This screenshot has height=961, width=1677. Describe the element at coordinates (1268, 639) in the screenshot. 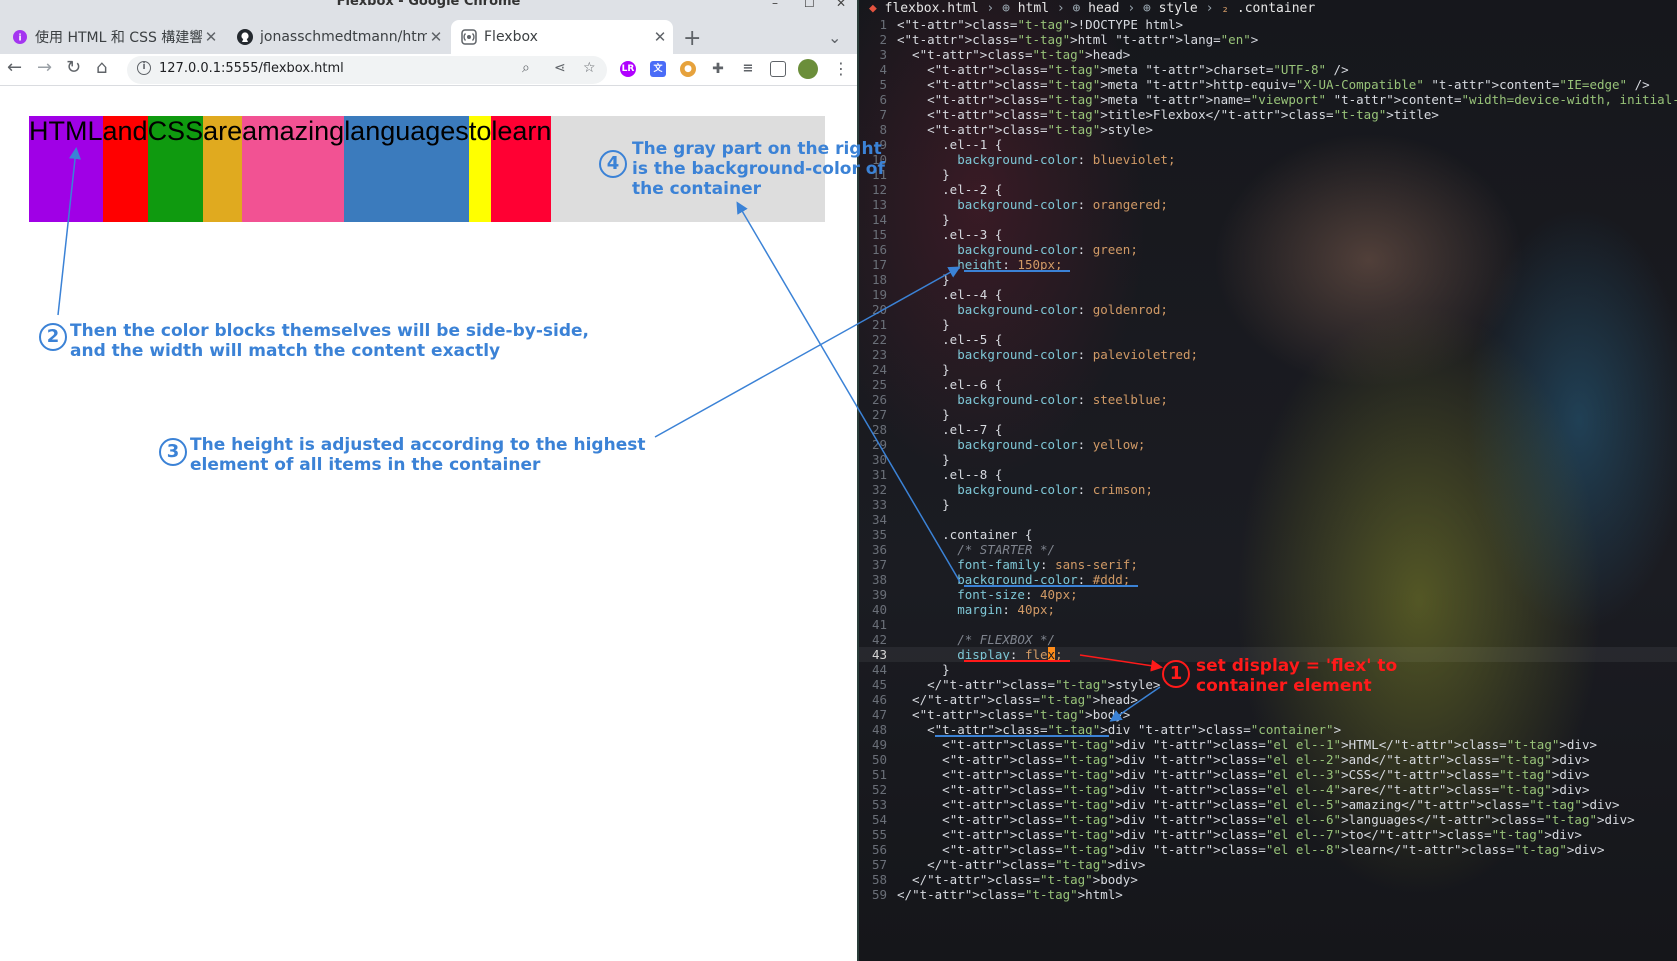

I see `code-line: 42 /* FLEXBOX */` at that location.